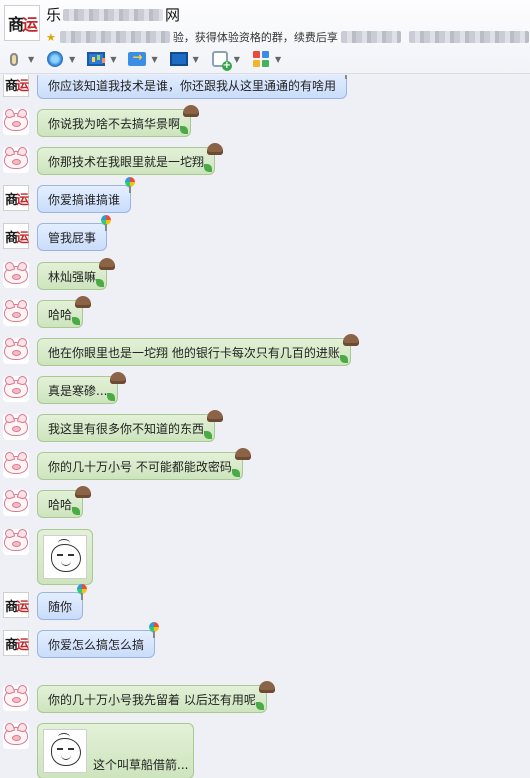 Image resolution: width=530 pixels, height=778 pixels. I want to click on message-bubble: 你的几十万小号 不可能都能改密码, so click(144, 464).